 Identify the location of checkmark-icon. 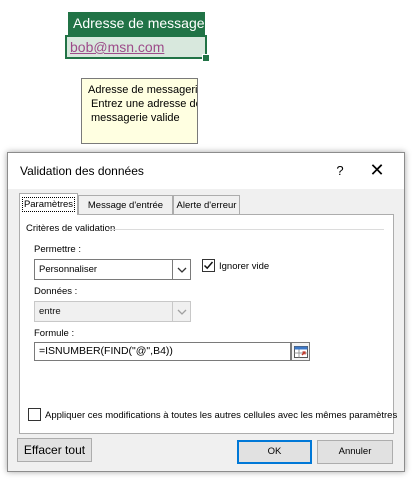
(208, 265).